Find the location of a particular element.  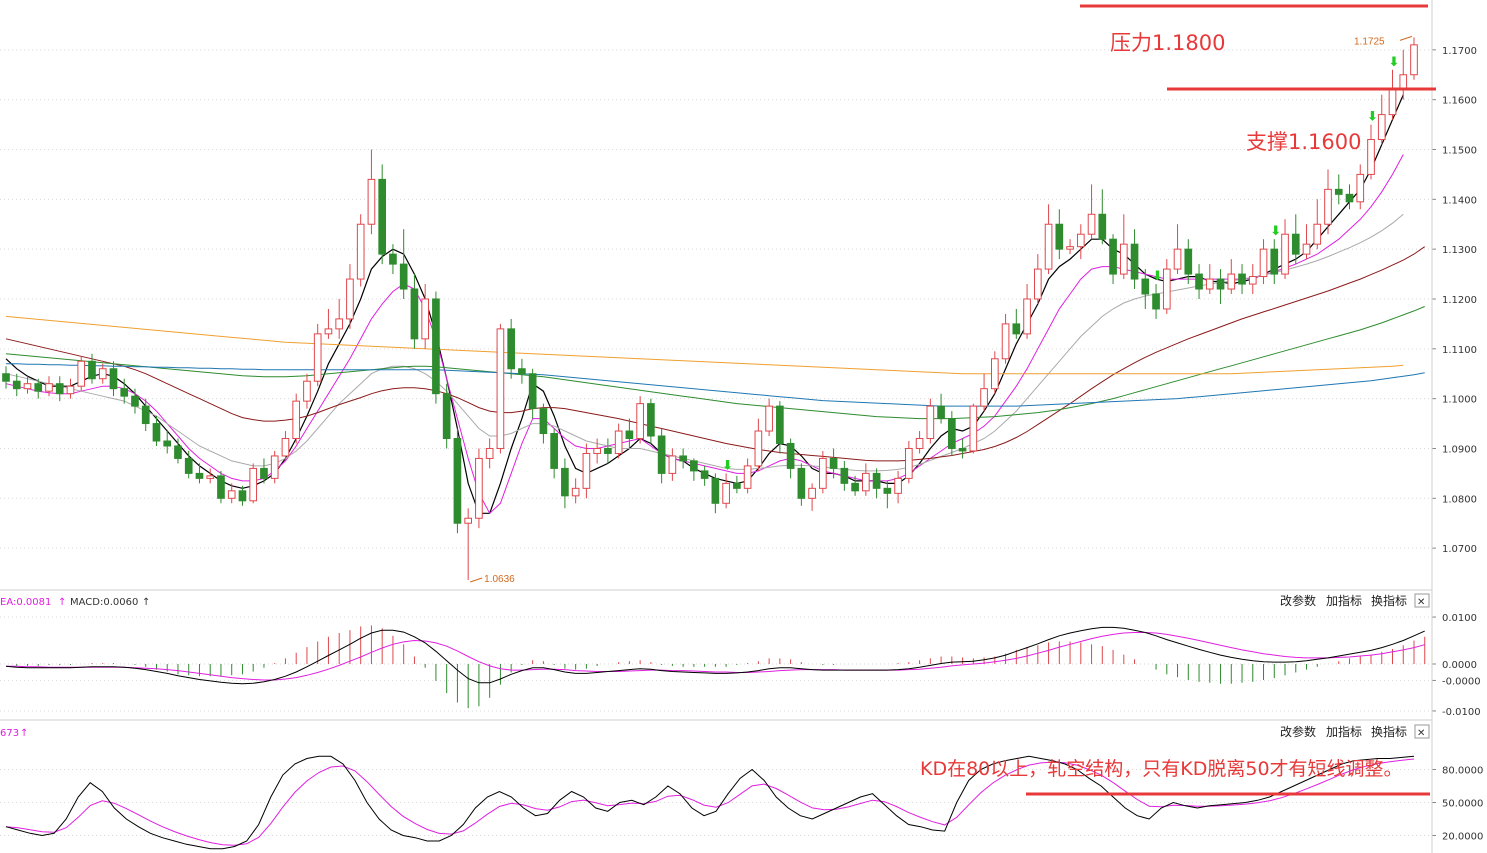

dea-line is located at coordinates (715, 656).